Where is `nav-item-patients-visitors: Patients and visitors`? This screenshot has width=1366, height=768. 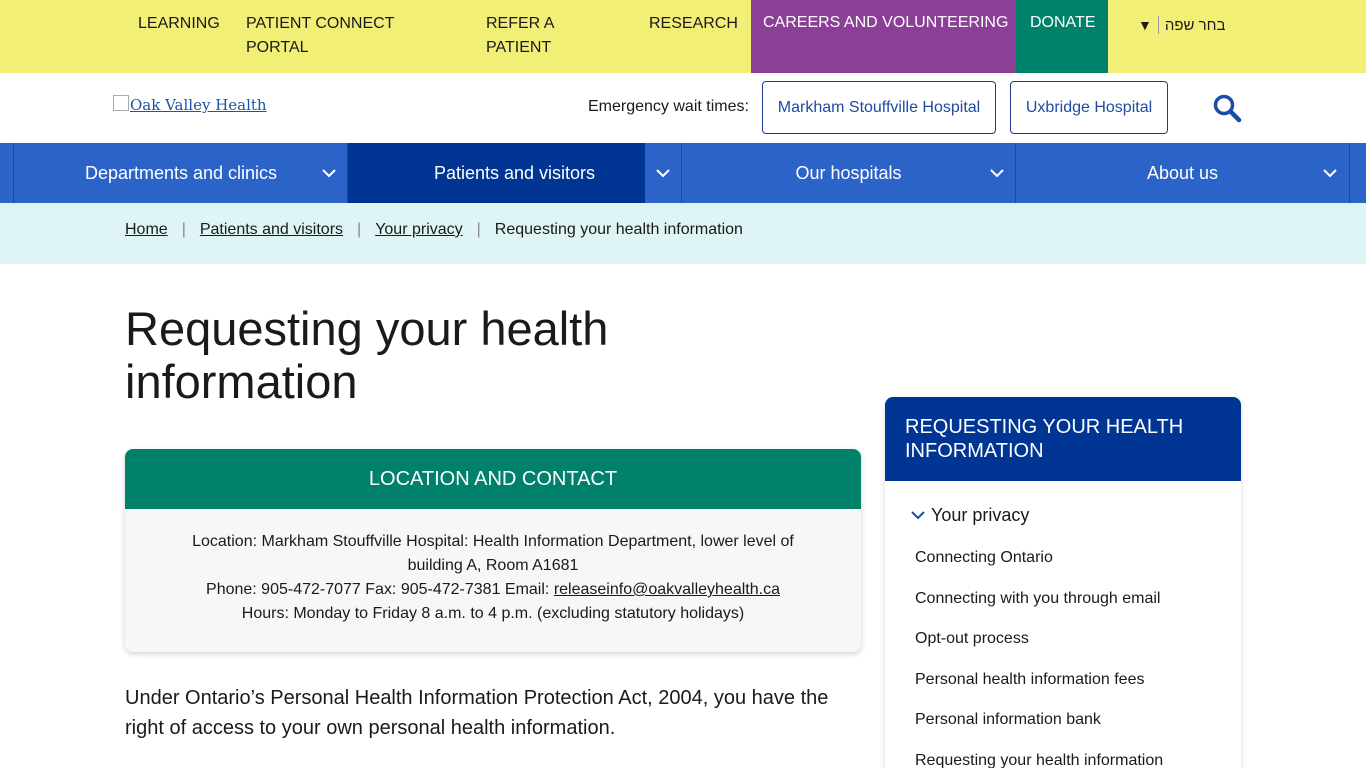
nav-item-patients-visitors: Patients and visitors is located at coordinates (514, 173).